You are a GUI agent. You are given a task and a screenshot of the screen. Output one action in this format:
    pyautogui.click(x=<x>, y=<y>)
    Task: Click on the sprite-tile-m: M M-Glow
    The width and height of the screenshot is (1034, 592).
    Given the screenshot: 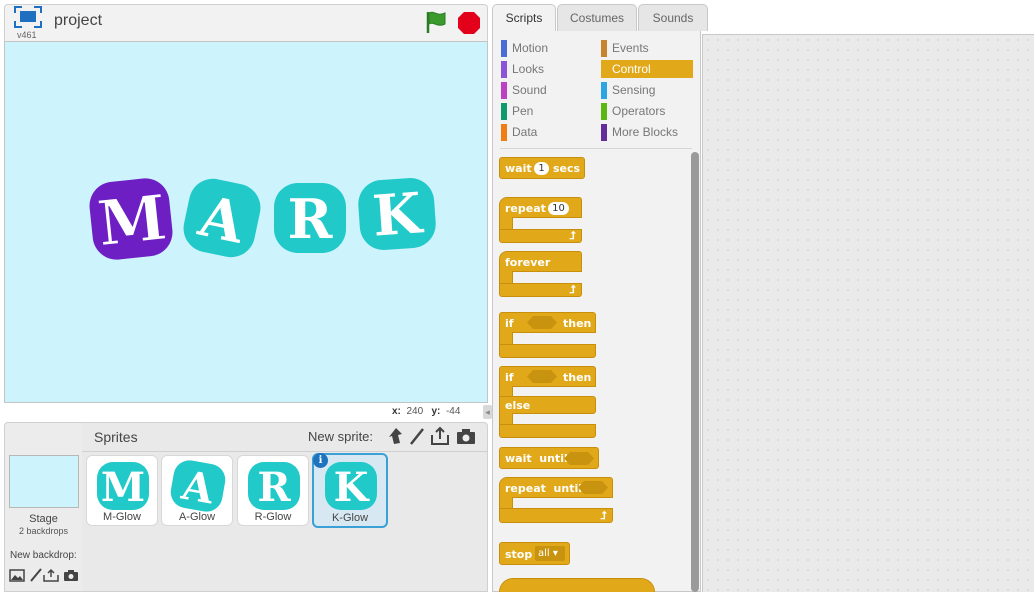 What is the action you would take?
    pyautogui.click(x=122, y=490)
    